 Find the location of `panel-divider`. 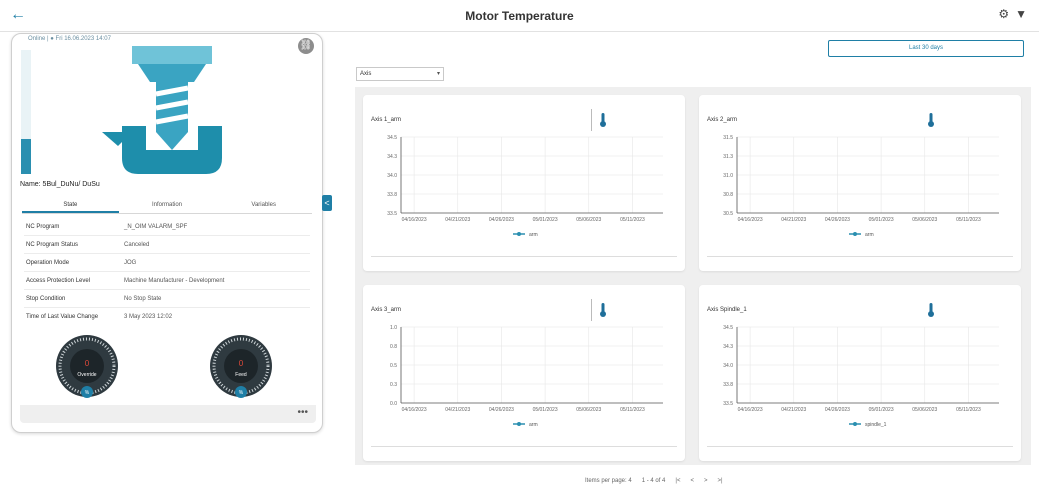

panel-divider is located at coordinates (591, 310).